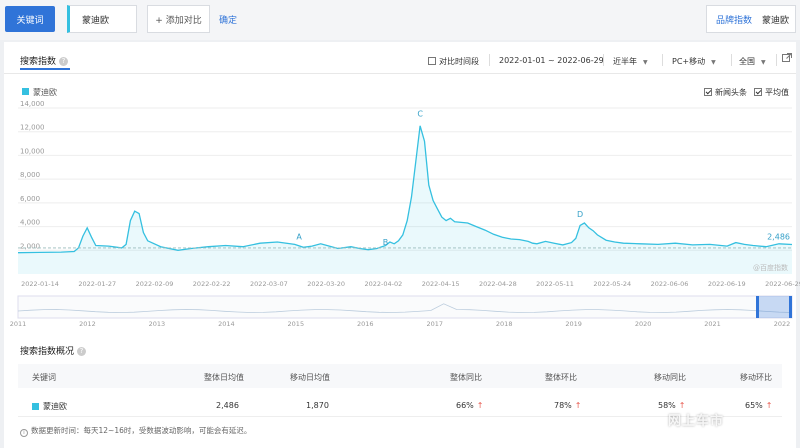 The image size is (800, 448). I want to click on watermark: 网上车市, so click(696, 421).